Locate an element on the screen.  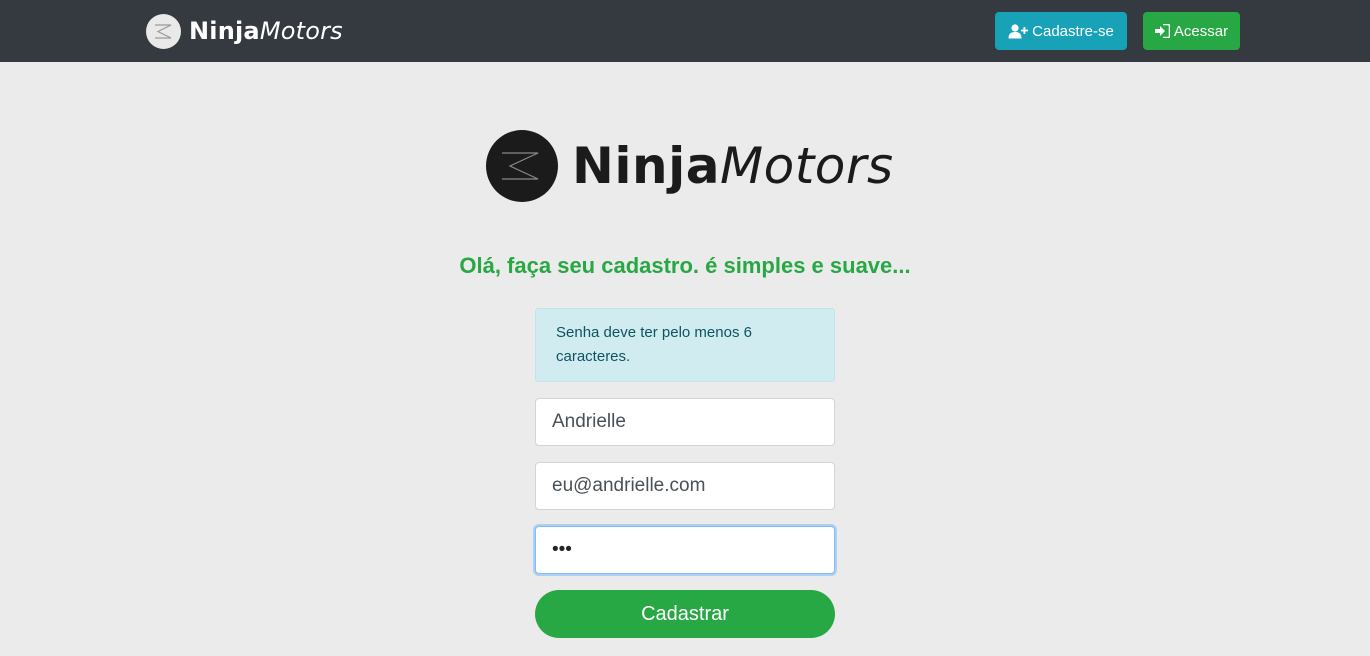
signup-button: Cadastre-se is located at coordinates (1061, 31).